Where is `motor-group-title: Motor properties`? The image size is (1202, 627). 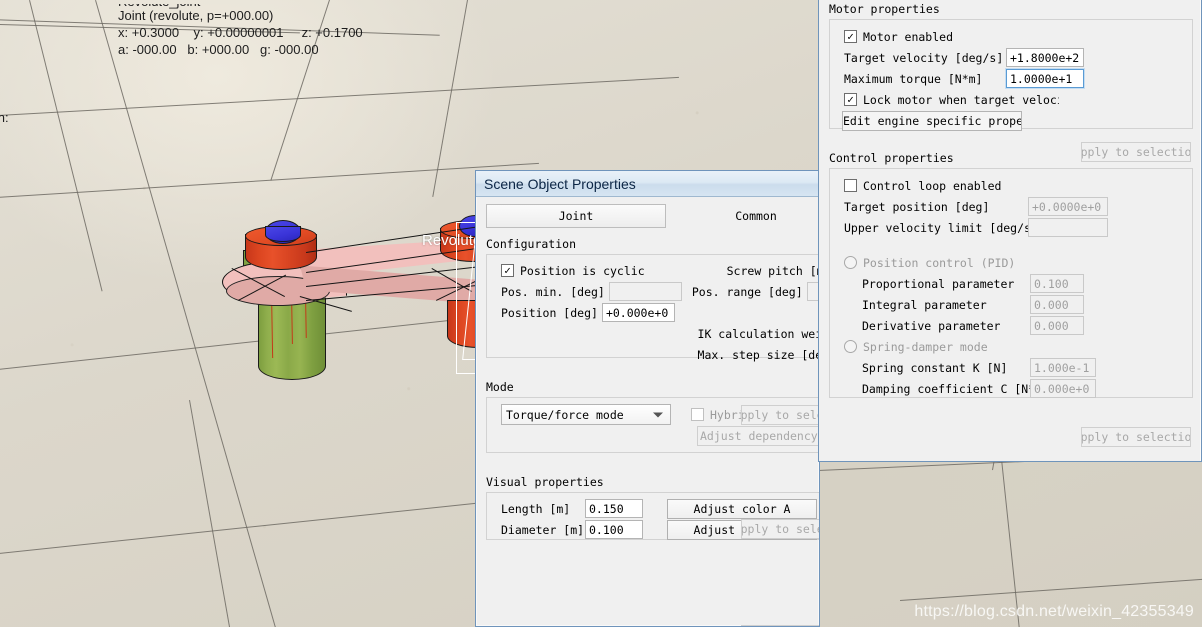
motor-group-title: Motor properties is located at coordinates (884, 9).